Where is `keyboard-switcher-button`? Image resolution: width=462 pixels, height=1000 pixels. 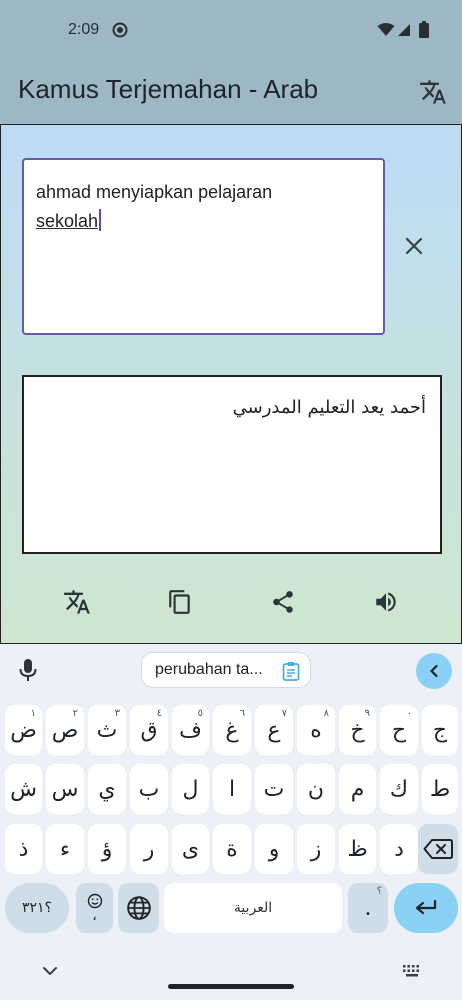 keyboard-switcher-button is located at coordinates (412, 973).